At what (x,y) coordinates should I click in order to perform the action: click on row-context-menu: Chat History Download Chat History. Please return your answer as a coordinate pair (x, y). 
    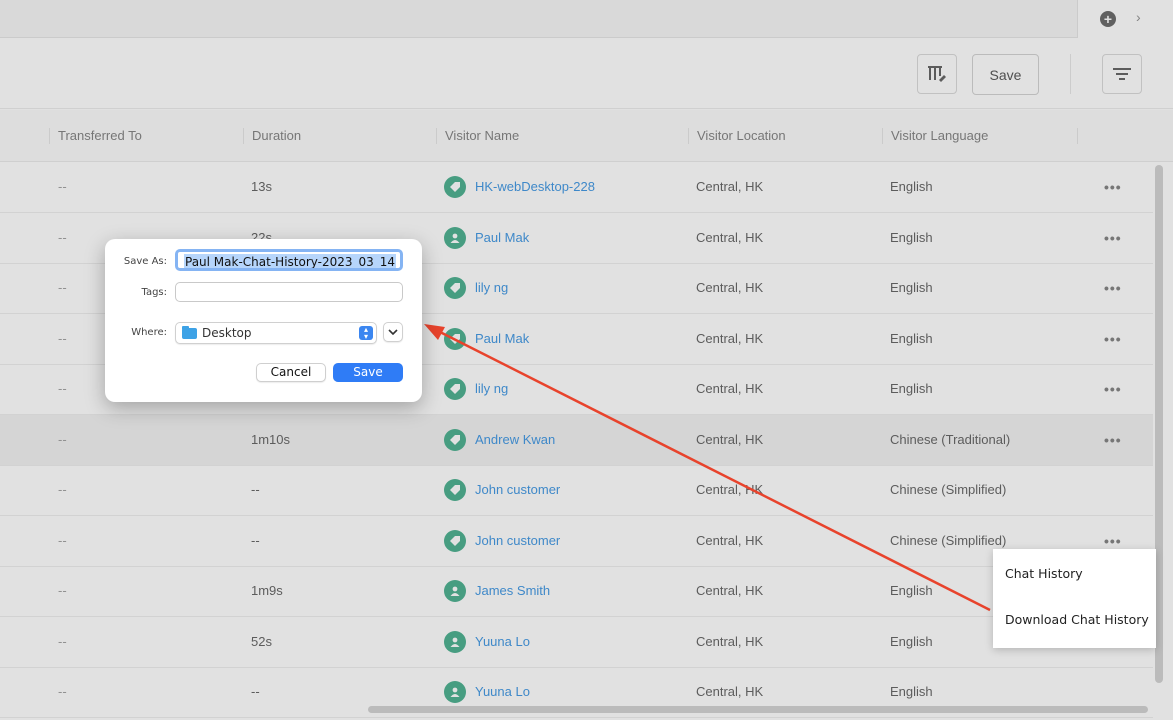
    Looking at the image, I should click on (1074, 598).